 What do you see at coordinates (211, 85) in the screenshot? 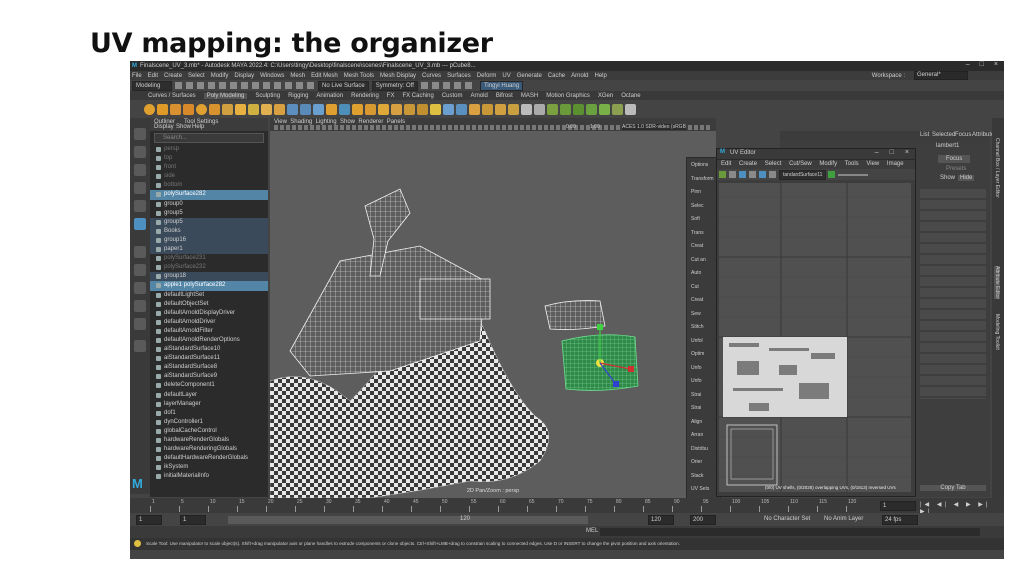
I see `undo-icon` at bounding box center [211, 85].